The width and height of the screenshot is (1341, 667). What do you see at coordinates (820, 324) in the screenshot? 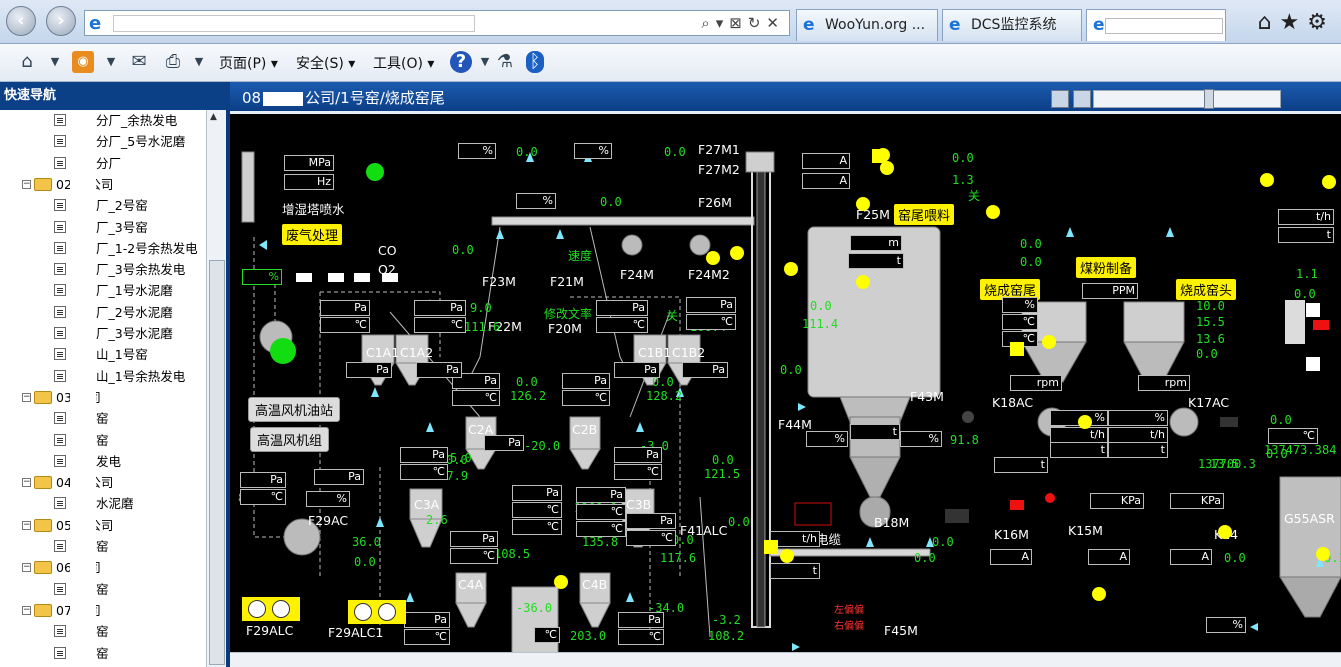
I see `value-readout: 111.4` at bounding box center [820, 324].